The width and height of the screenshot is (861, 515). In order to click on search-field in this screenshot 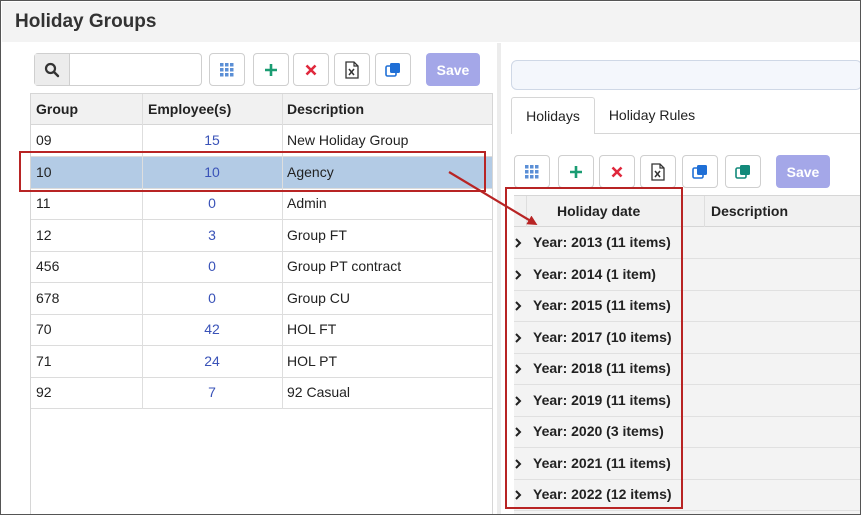, I will do `click(118, 69)`.